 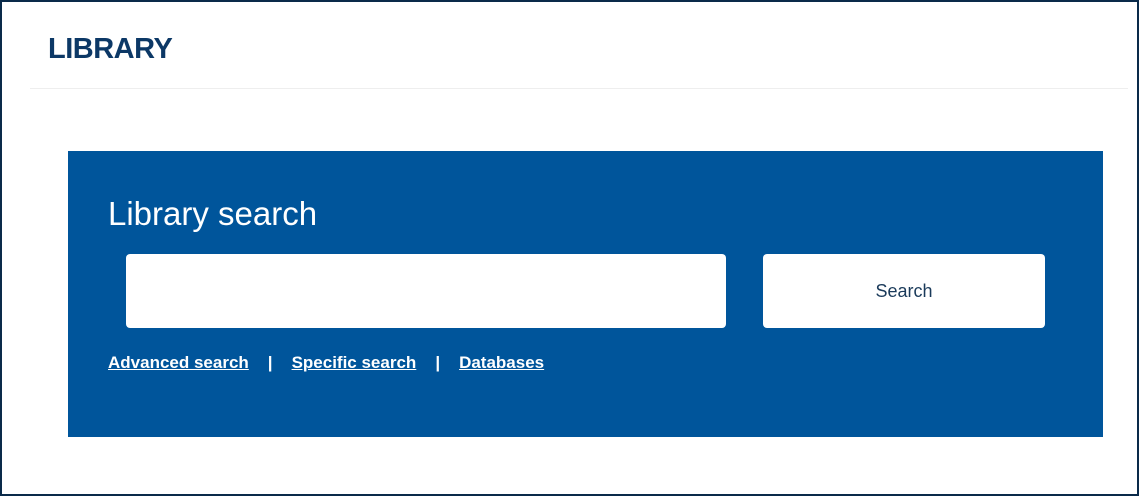 What do you see at coordinates (426, 291) in the screenshot?
I see `search-input` at bounding box center [426, 291].